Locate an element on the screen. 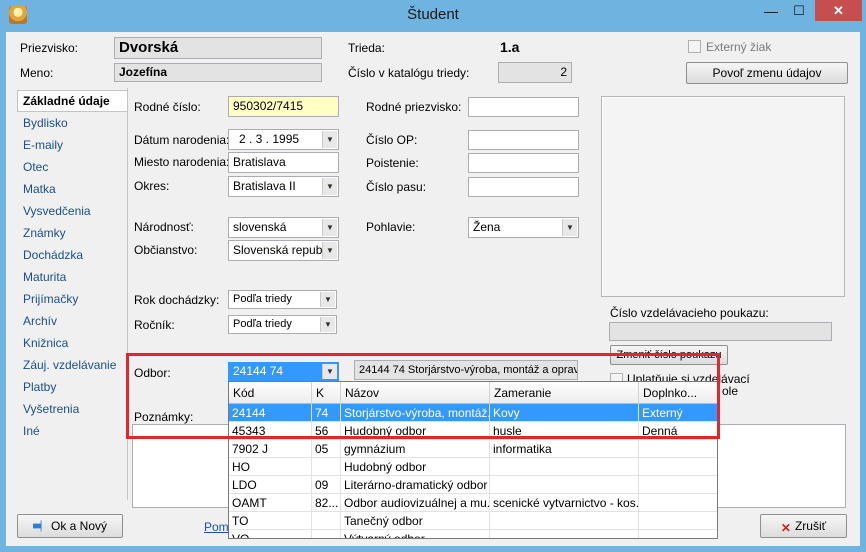 This screenshot has height=552, width=866. poukaz-field is located at coordinates (720, 331).